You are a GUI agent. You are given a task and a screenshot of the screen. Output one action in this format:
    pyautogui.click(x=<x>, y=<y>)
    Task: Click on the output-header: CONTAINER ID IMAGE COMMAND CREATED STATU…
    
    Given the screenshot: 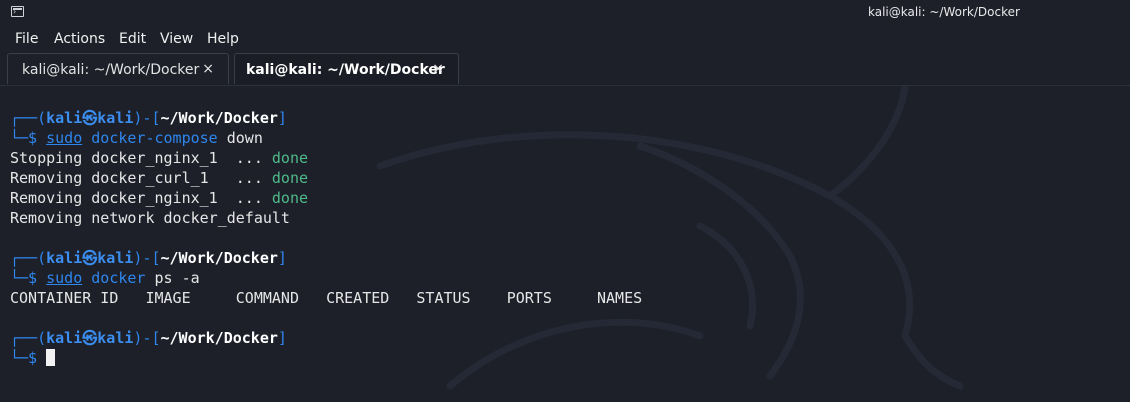 What is the action you would take?
    pyautogui.click(x=326, y=298)
    